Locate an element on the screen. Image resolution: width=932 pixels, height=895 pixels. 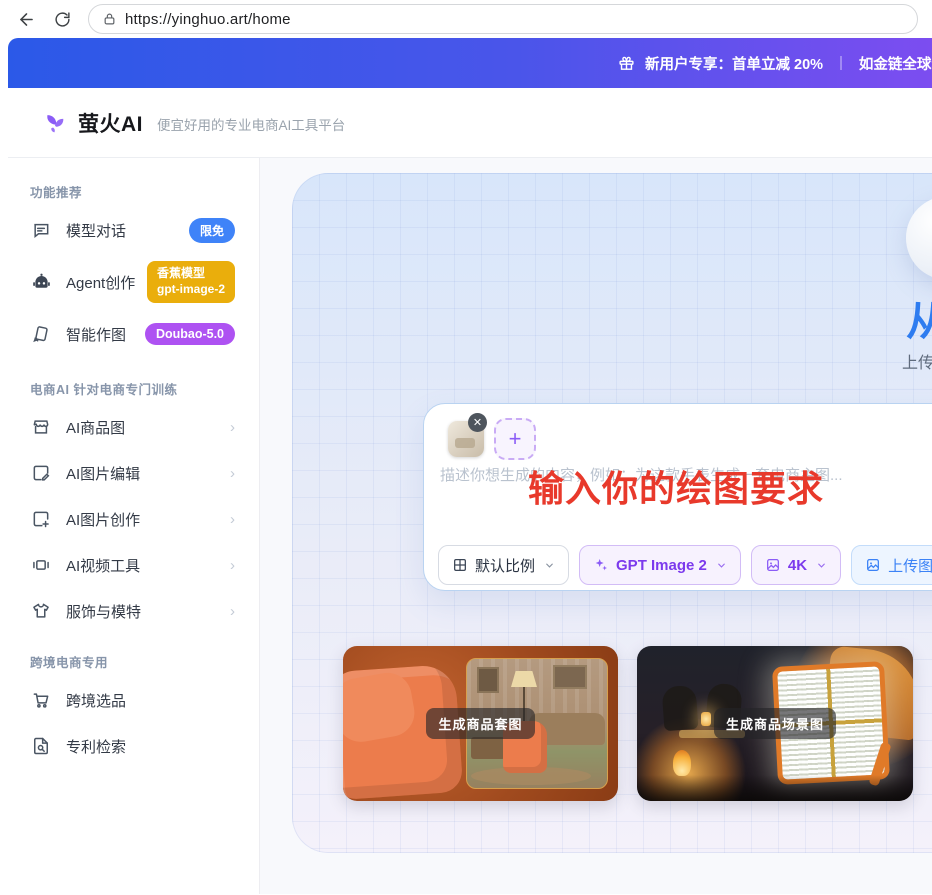
magic-draw-icon is located at coordinates (41, 334).